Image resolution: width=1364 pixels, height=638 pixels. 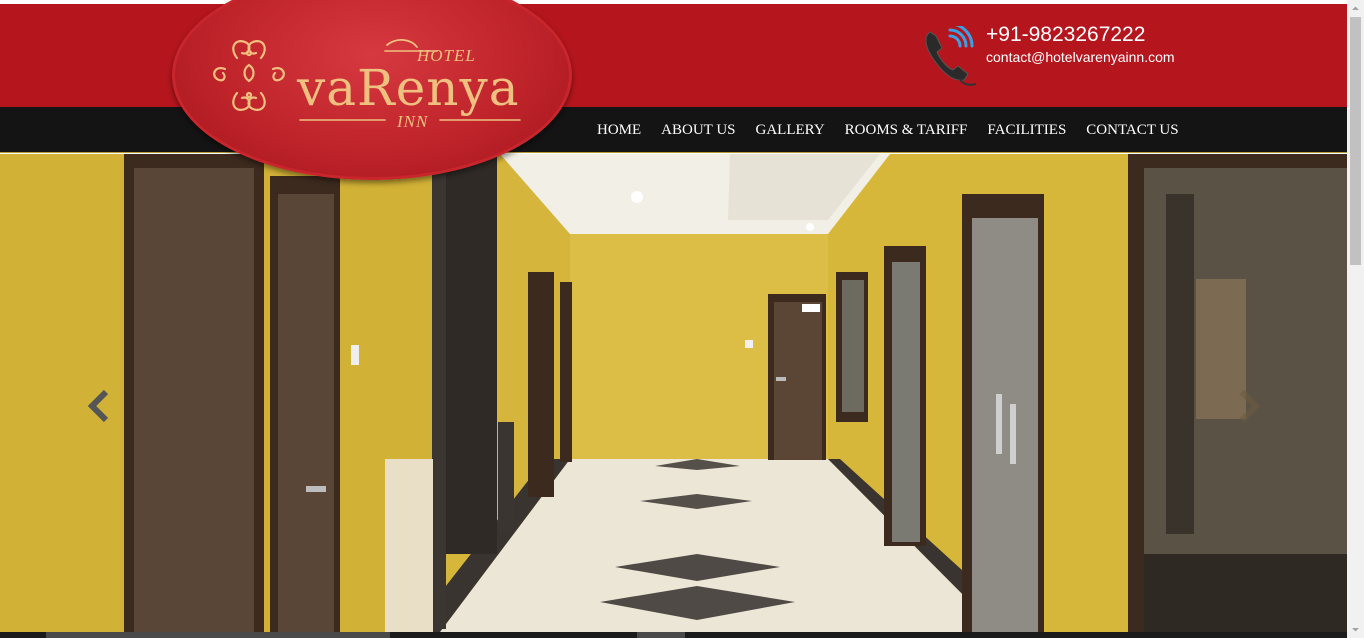 I want to click on nav-contact-us: CONTACT US, so click(x=1132, y=130).